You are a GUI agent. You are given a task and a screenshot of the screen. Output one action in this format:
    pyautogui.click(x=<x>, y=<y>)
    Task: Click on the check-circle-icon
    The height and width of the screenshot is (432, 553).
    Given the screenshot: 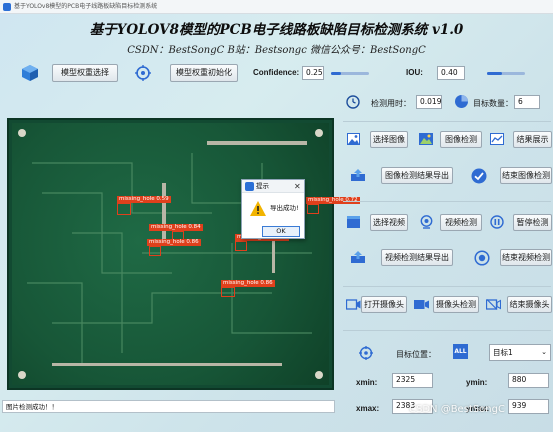 What is the action you would take?
    pyautogui.click(x=478, y=175)
    